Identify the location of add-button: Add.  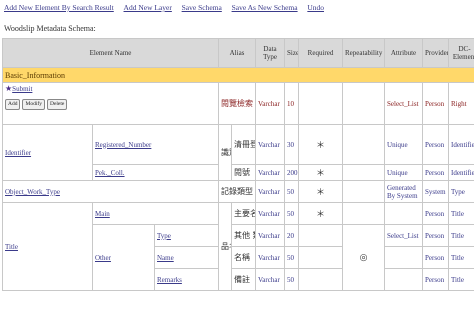
(13, 104).